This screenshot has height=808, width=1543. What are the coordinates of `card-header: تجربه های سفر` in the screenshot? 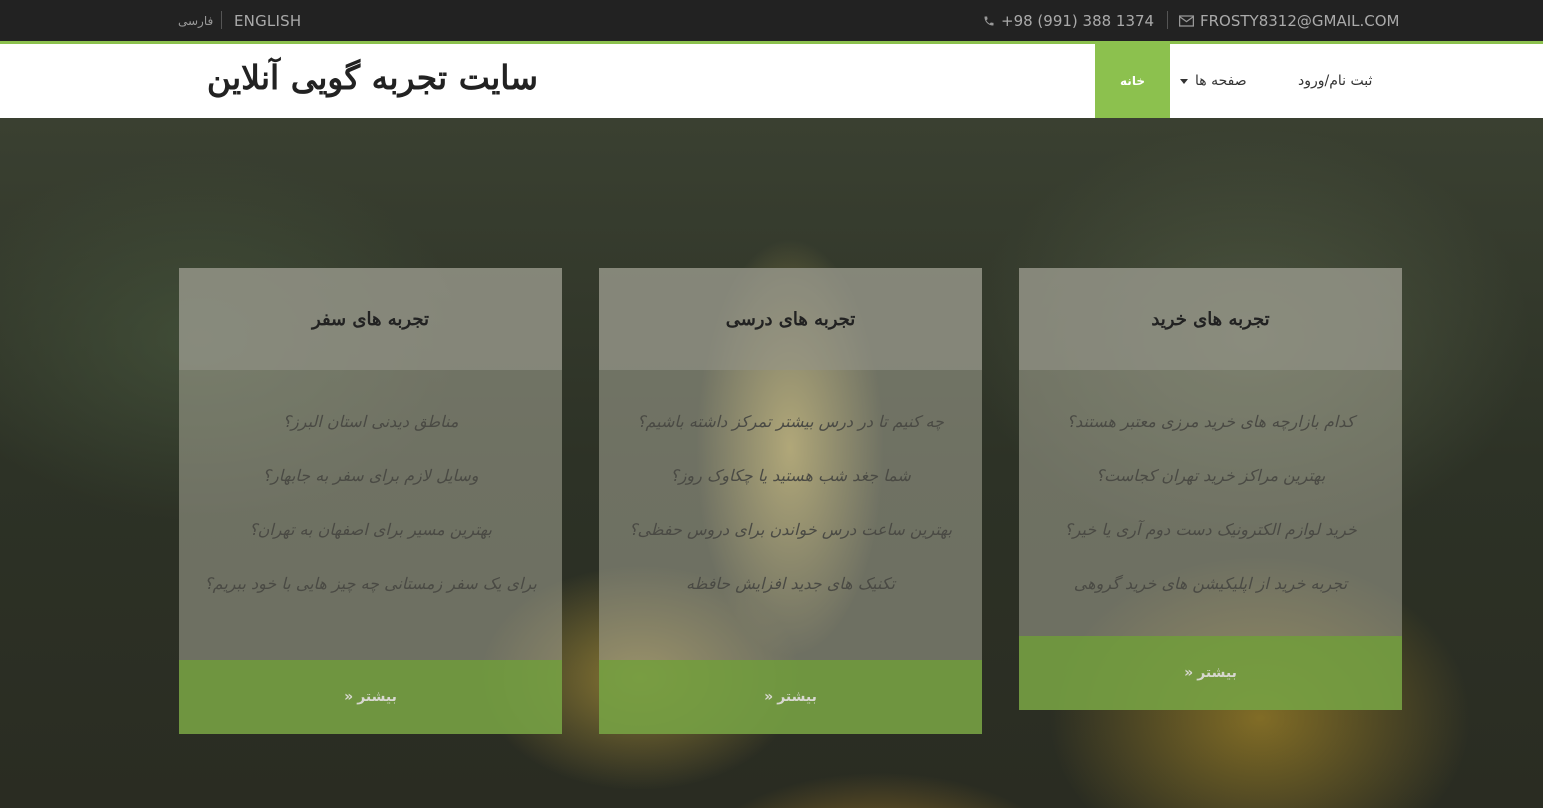 It's located at (370, 319).